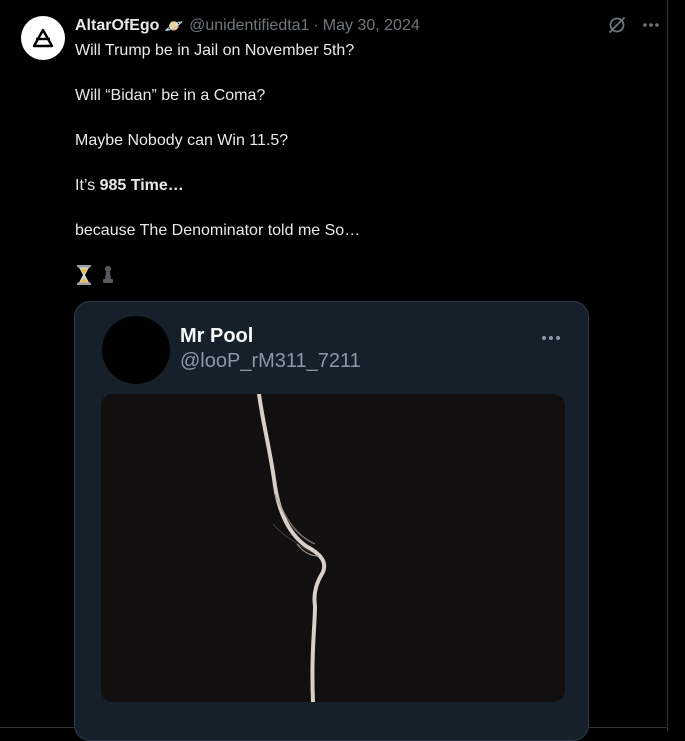 This screenshot has width=685, height=741. I want to click on post-line: Maybe Nobody can Win 11.5?, so click(182, 140).